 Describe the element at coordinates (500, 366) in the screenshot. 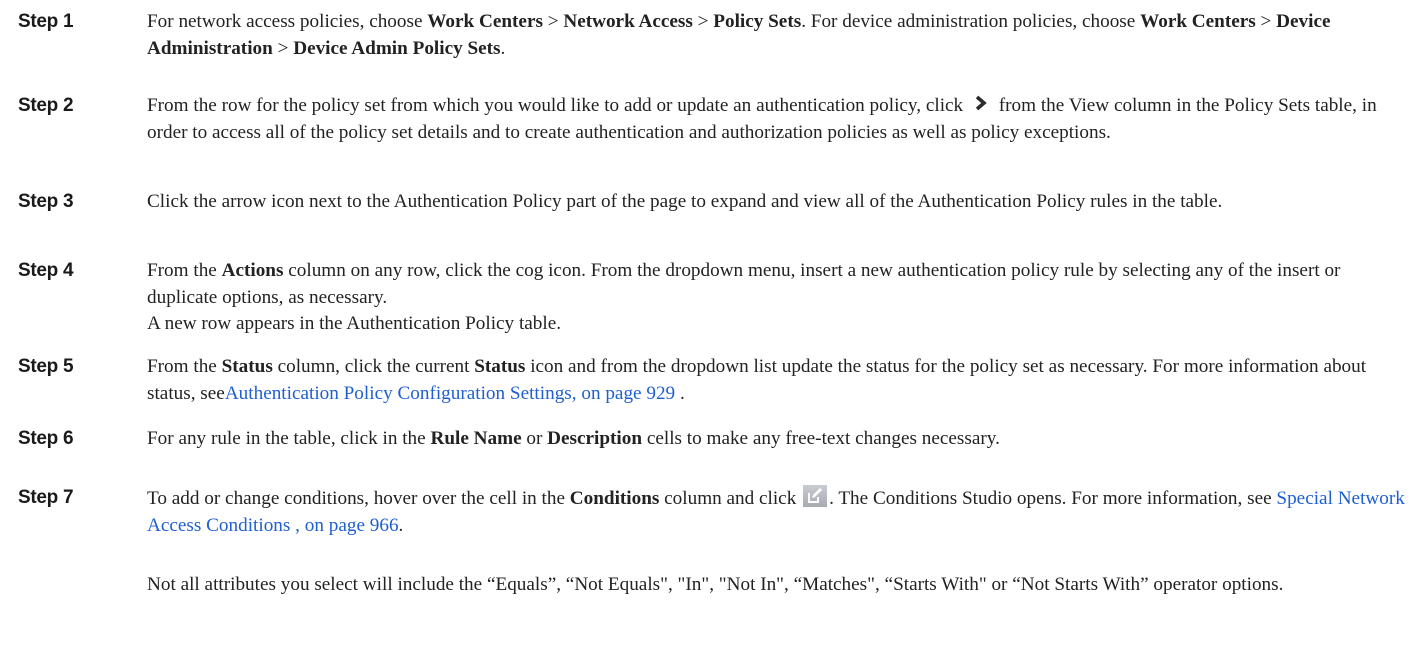

I see `status-icon-label: Status` at that location.